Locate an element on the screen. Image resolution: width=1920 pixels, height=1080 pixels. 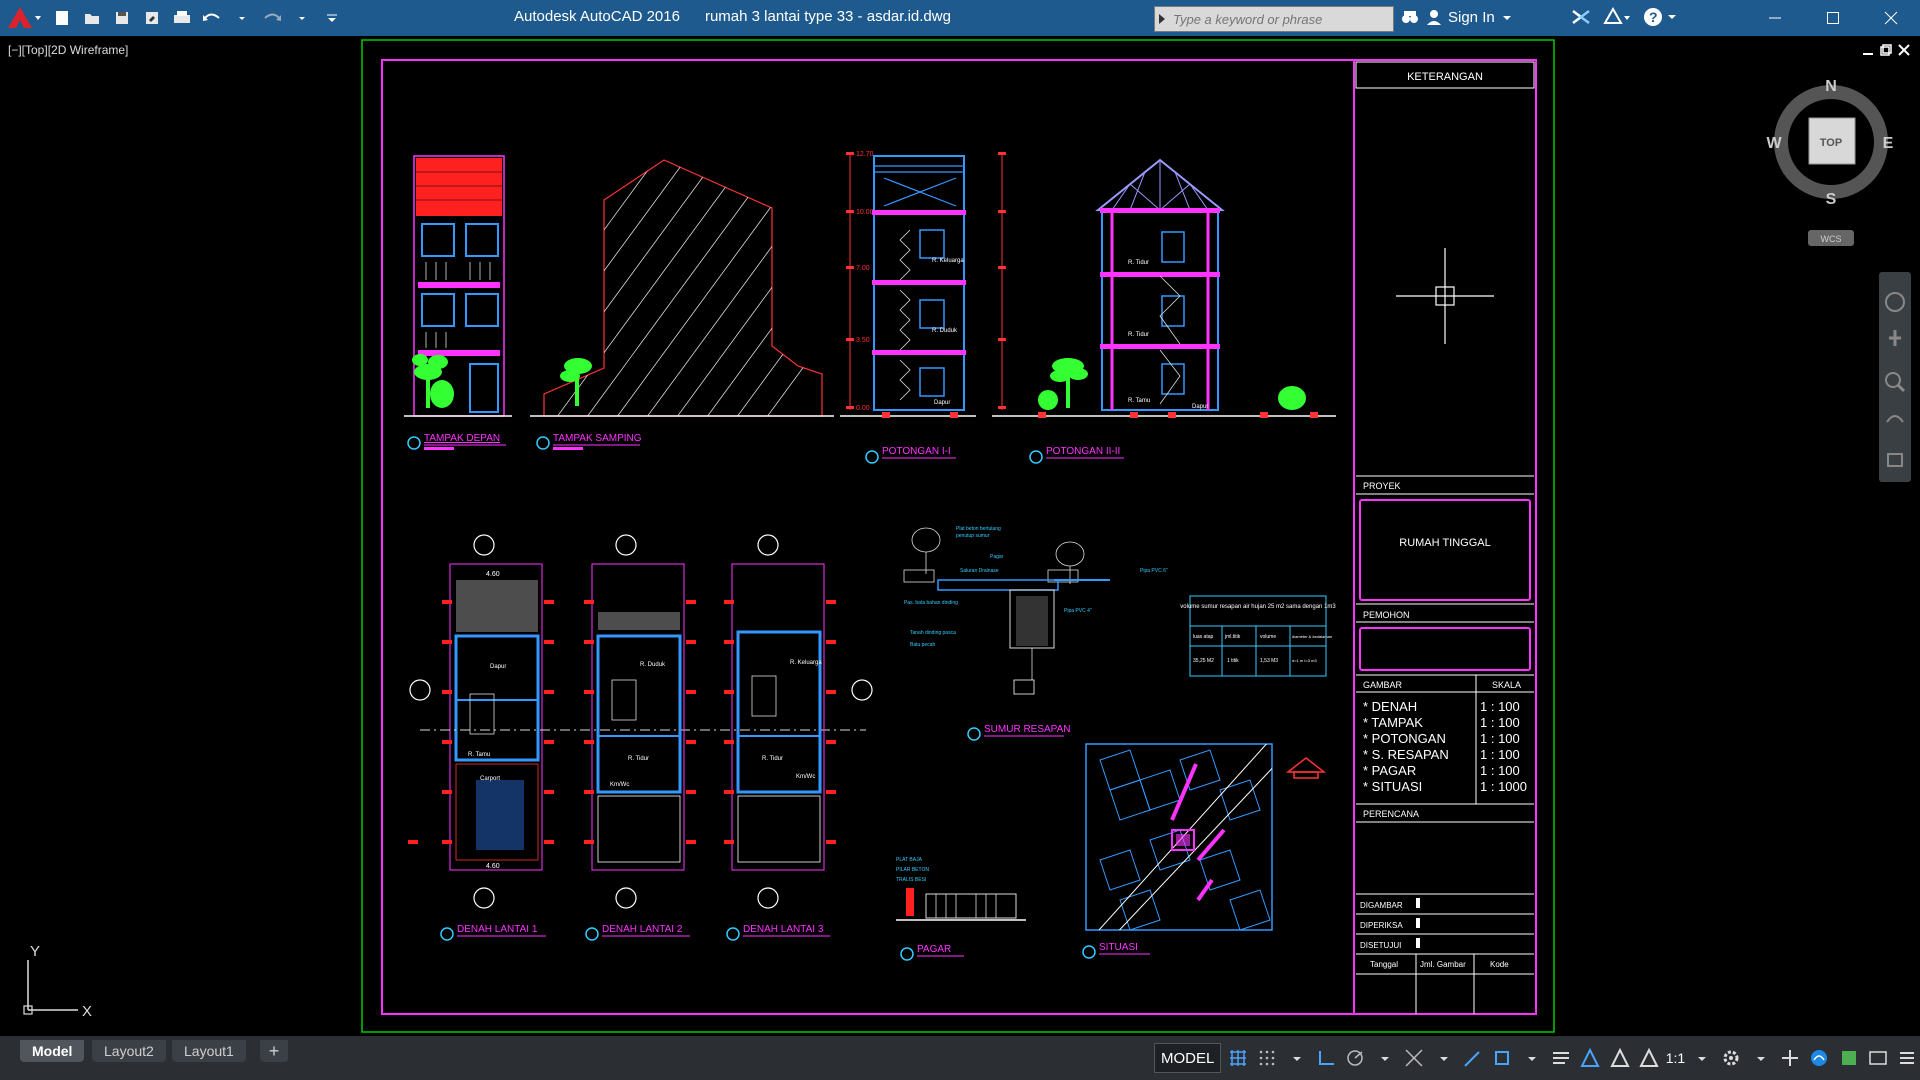
viewcube: TOP N S E W WCS is located at coordinates (1831, 162).